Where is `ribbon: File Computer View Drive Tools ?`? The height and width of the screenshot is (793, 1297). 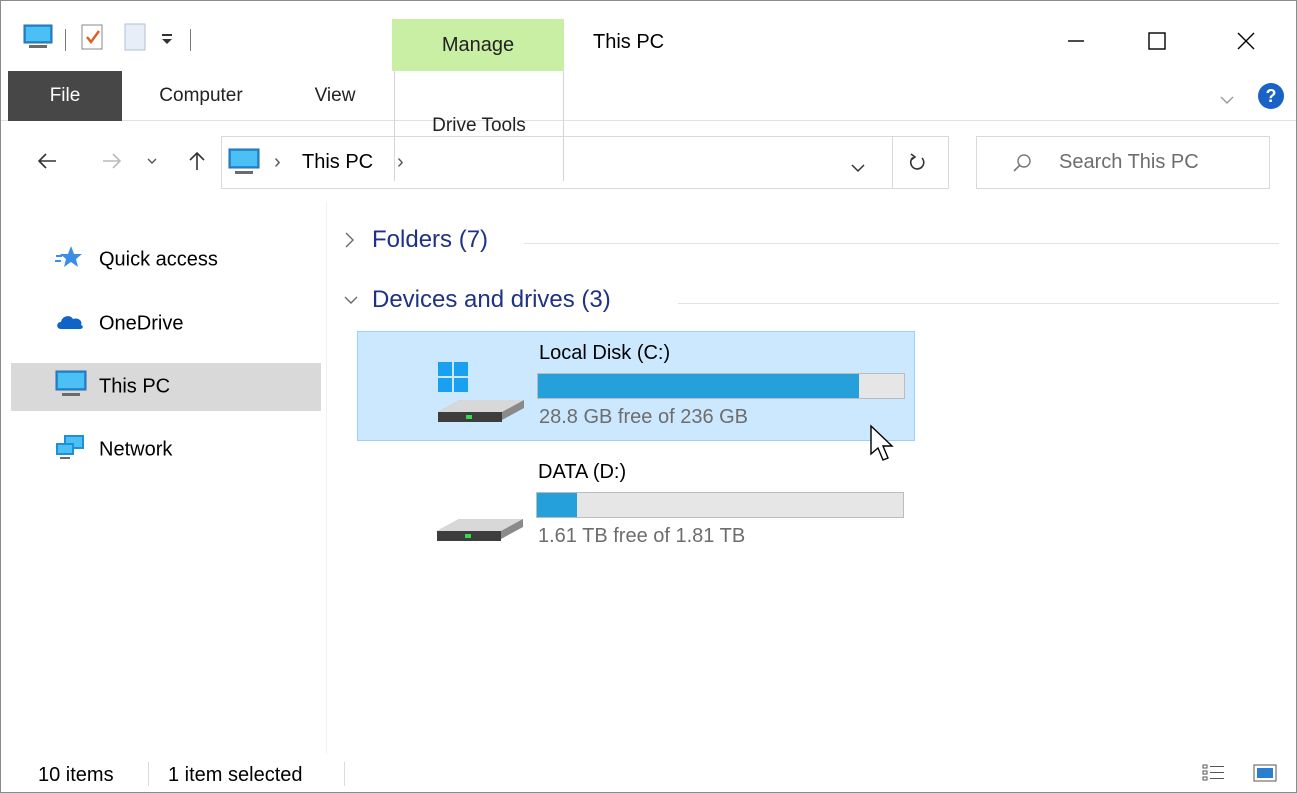
ribbon: File Computer View Drive Tools ? is located at coordinates (648, 126).